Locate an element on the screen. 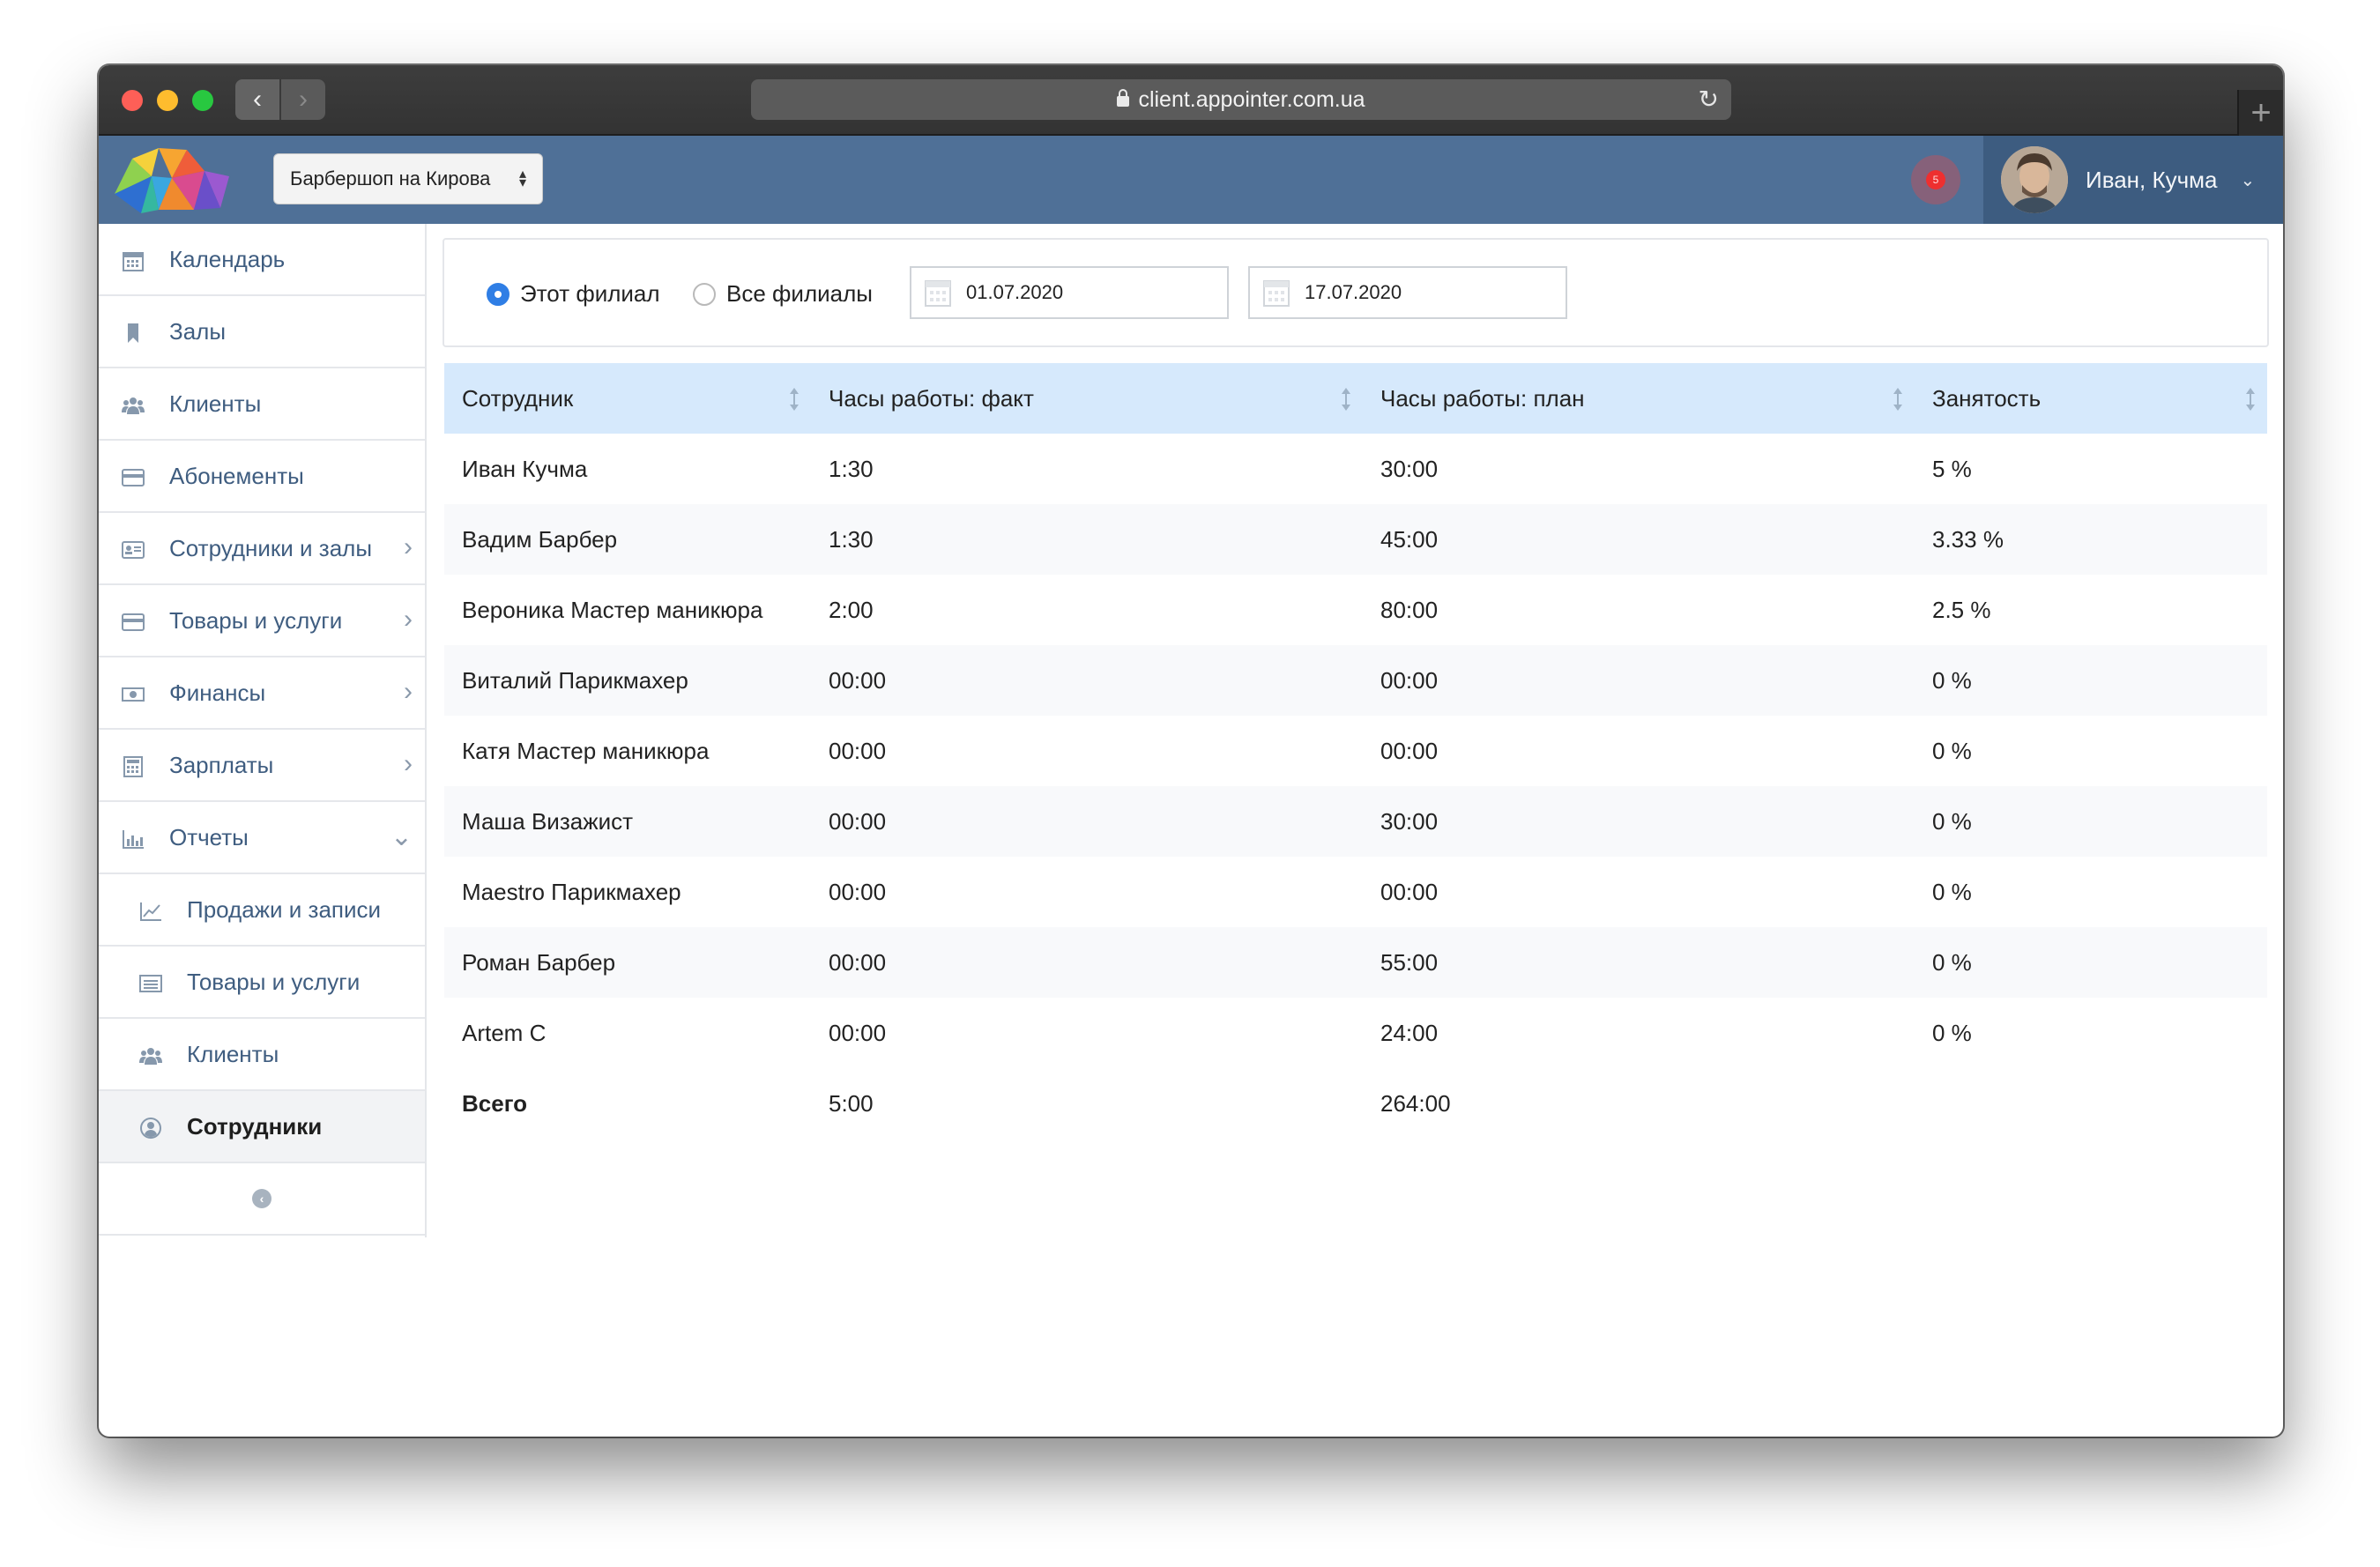 The height and width of the screenshot is (1567, 2380). notifications-button: 5 is located at coordinates (1935, 179).